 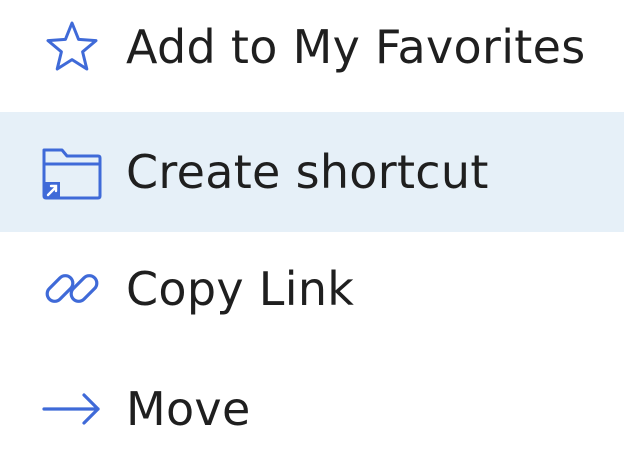 What do you see at coordinates (72, 47) in the screenshot?
I see `star-icon` at bounding box center [72, 47].